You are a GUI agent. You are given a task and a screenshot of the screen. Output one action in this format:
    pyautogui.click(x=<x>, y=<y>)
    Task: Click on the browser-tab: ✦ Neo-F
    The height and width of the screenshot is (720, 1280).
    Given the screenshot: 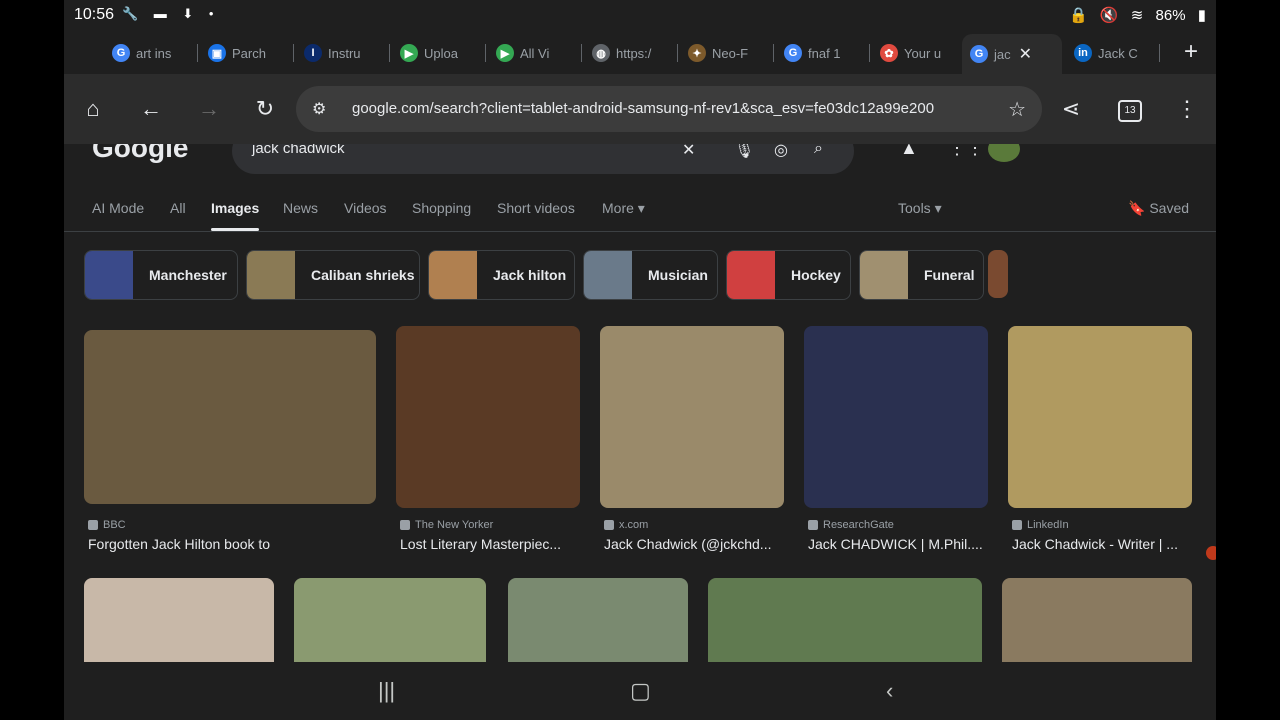 What is the action you would take?
    pyautogui.click(x=727, y=53)
    